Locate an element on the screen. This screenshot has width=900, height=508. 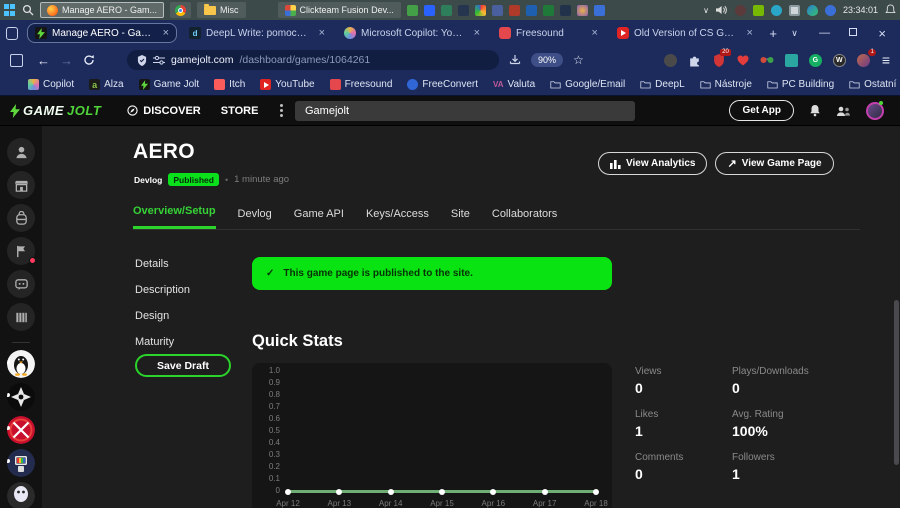
tray-icon-nvidia is located at coordinates (758, 10).